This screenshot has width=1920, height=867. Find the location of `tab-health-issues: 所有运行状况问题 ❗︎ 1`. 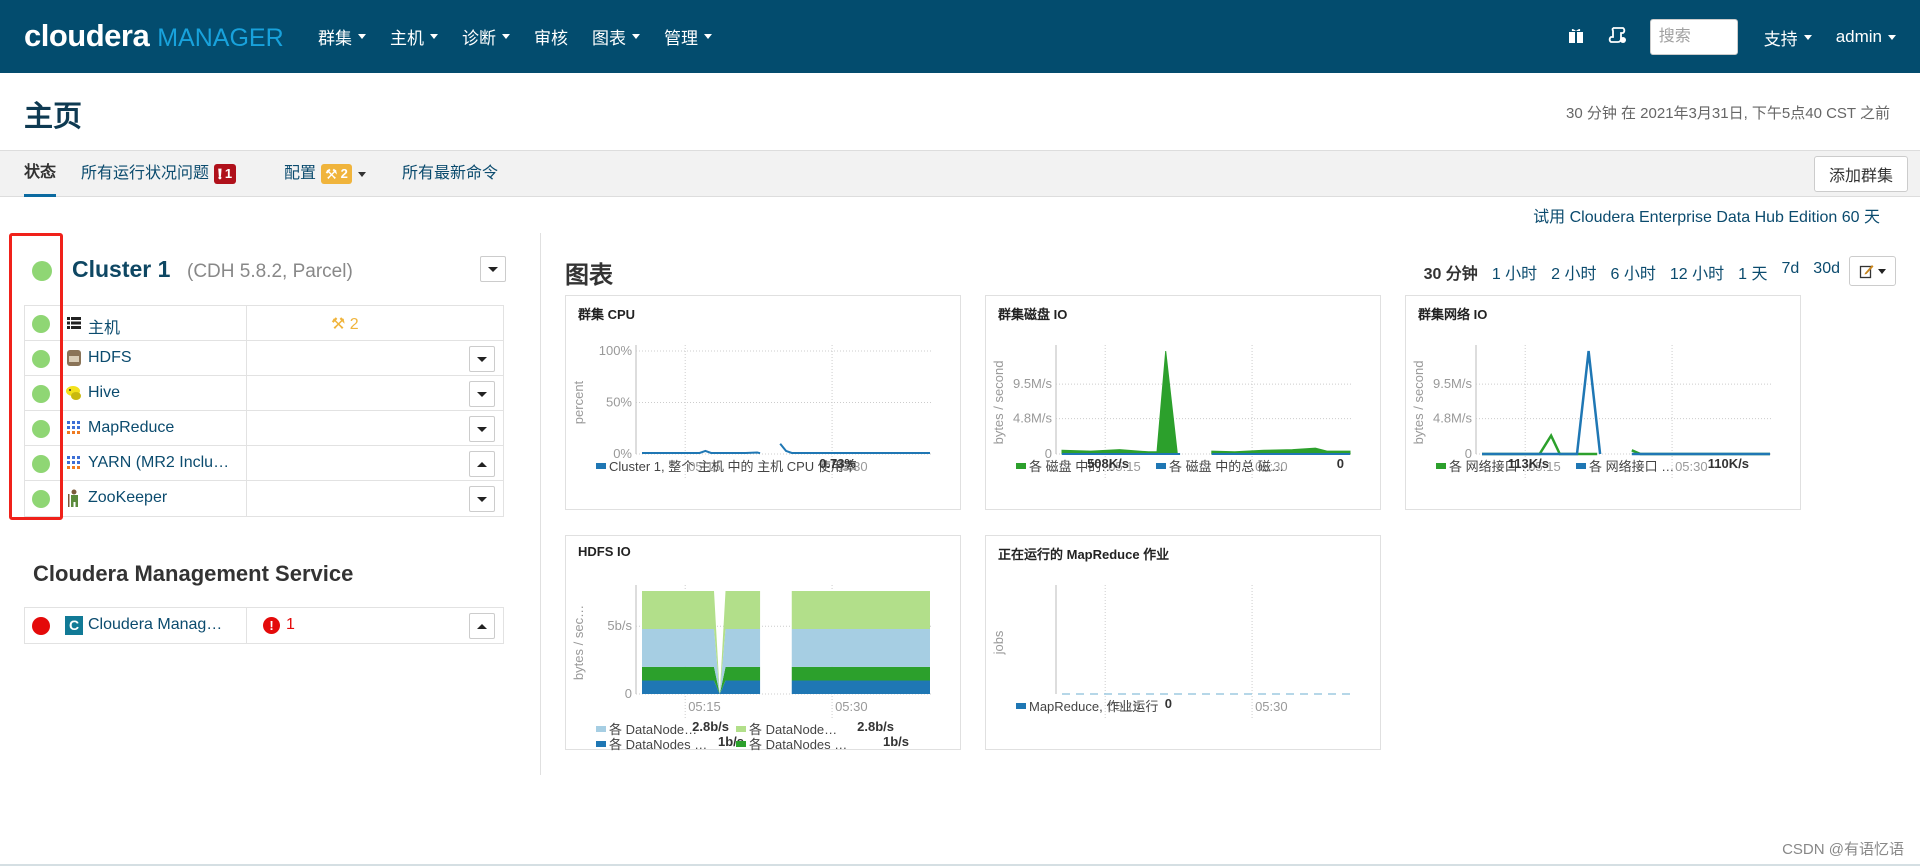

tab-health-issues: 所有运行状况问题 ❗︎ 1 is located at coordinates (159, 174).